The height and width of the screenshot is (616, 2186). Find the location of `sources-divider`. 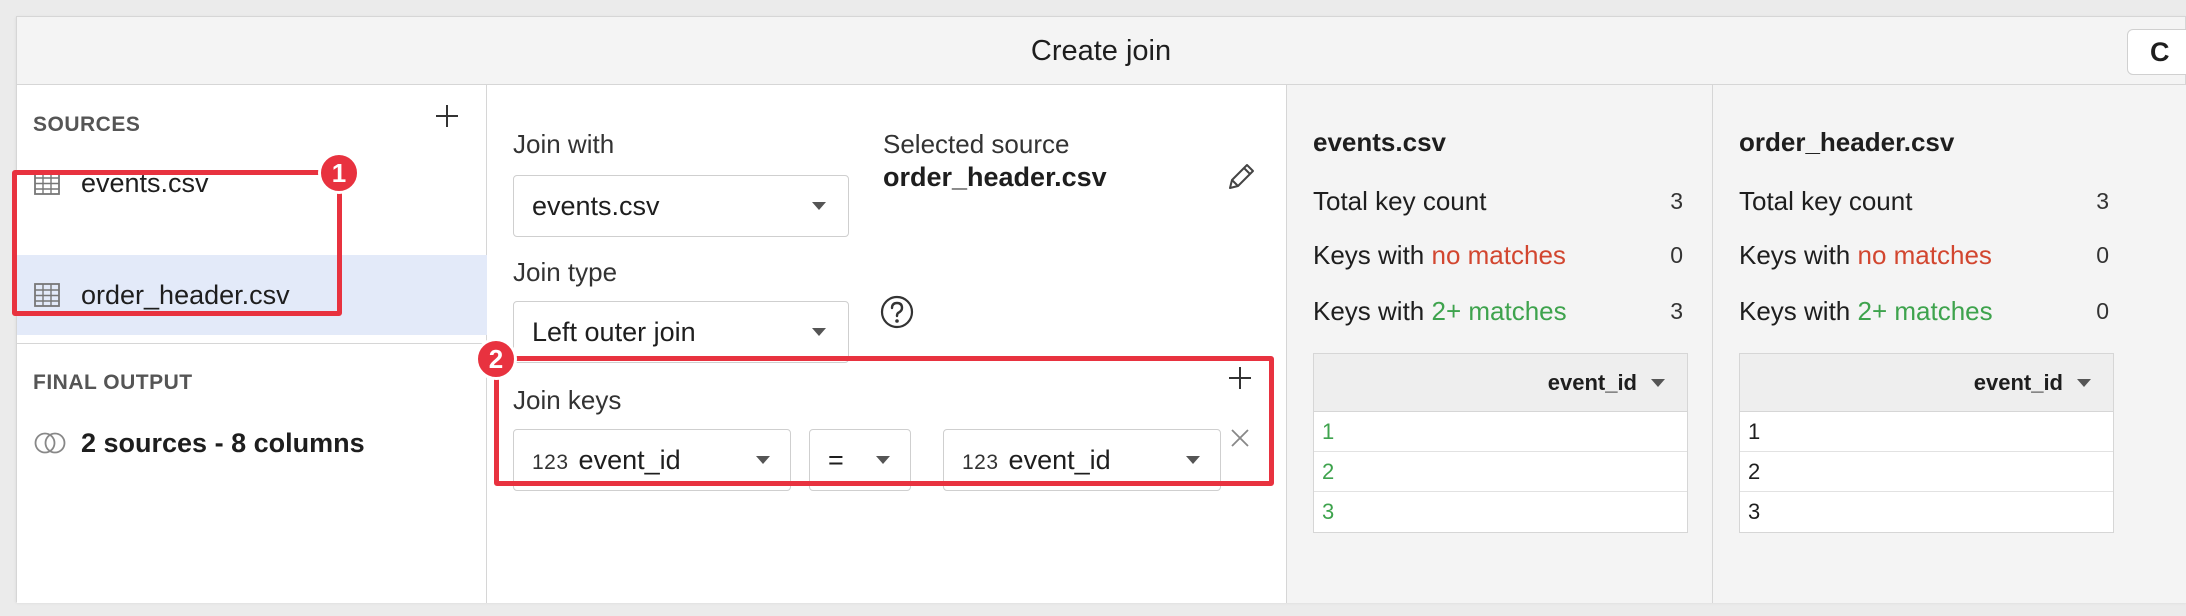

sources-divider is located at coordinates (252, 343).